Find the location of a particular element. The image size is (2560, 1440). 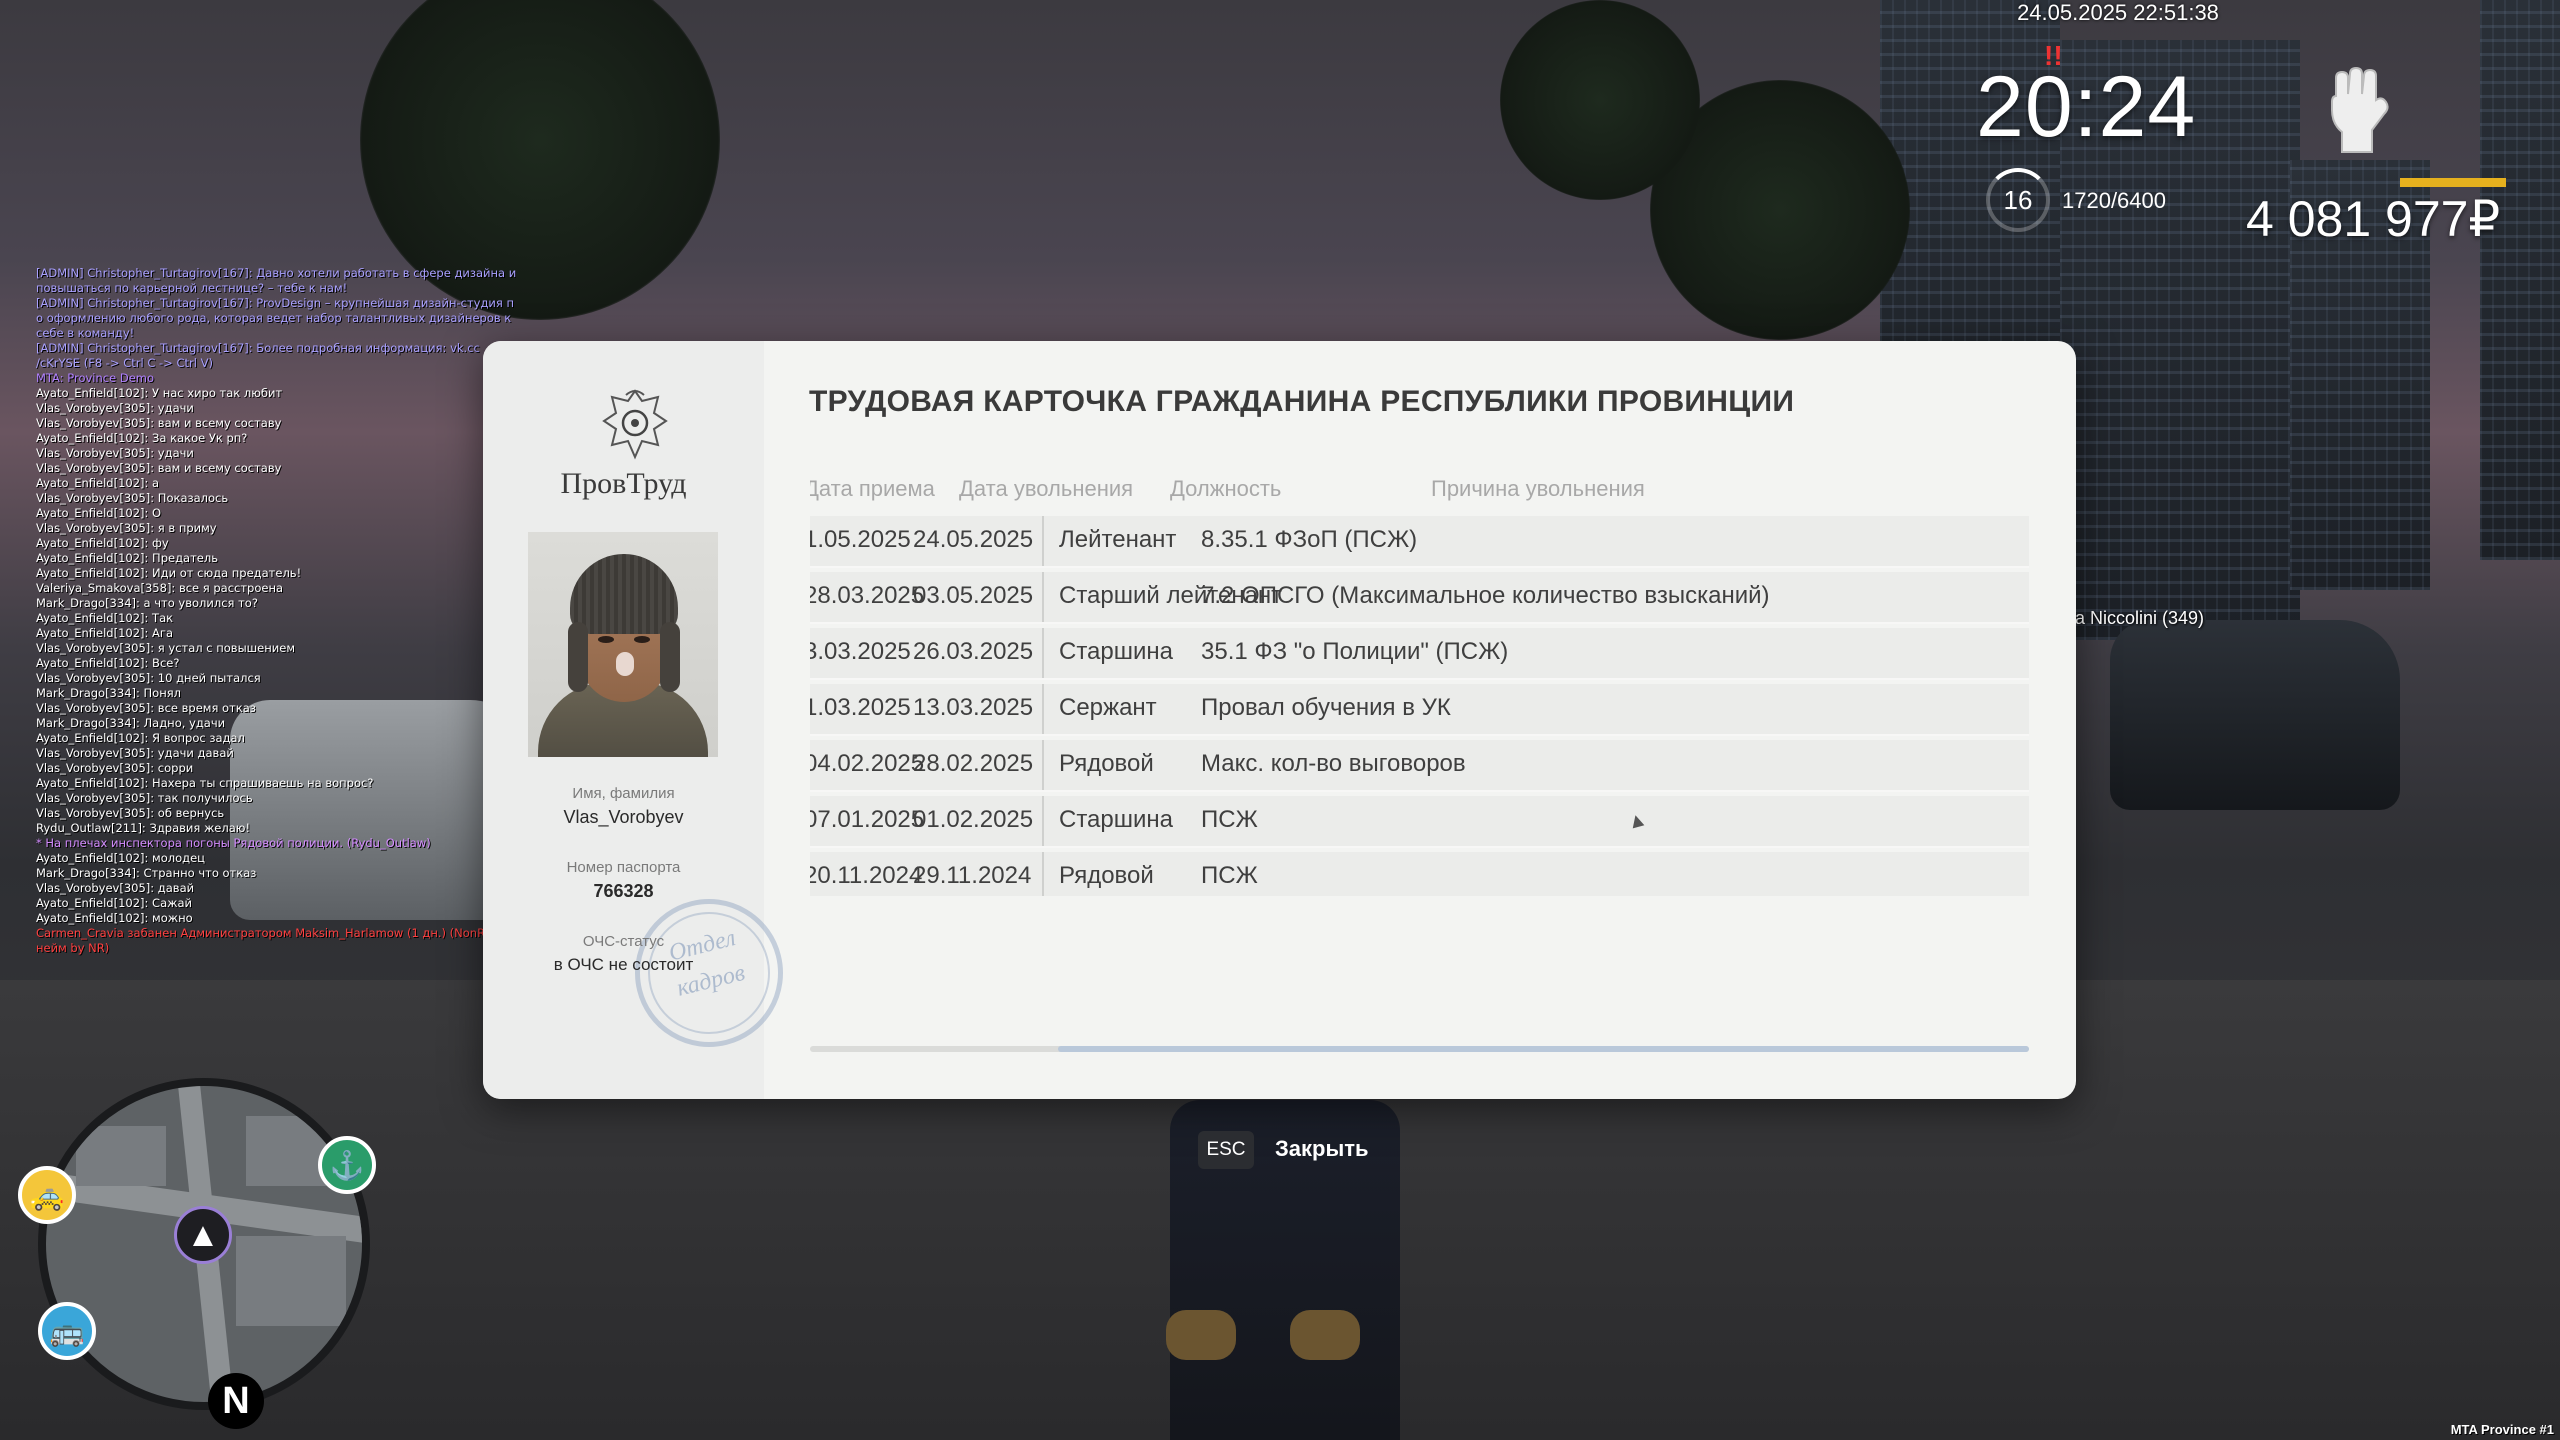

passport-value: 766328 is located at coordinates (623, 891).